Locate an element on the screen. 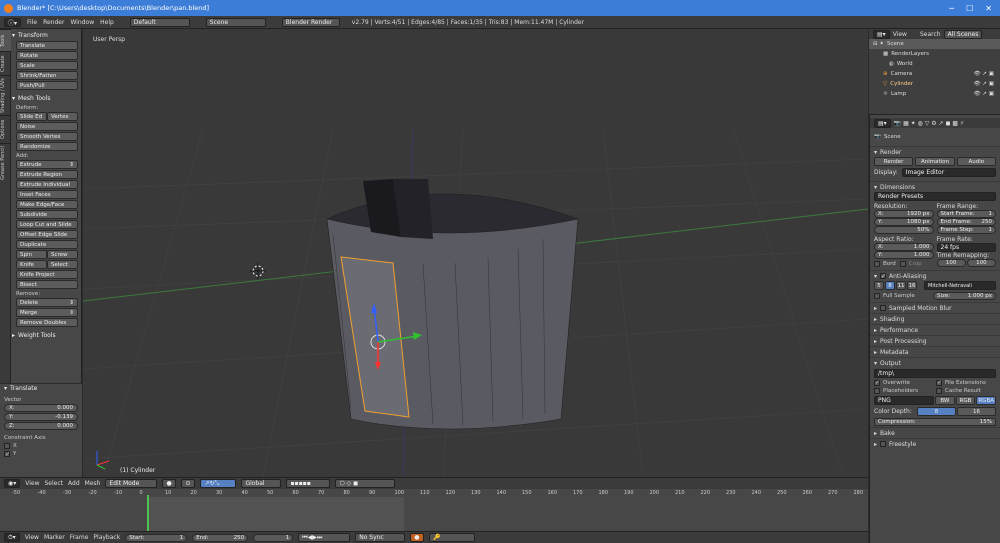 The image size is (1000, 543). randomize-button: Randomize is located at coordinates (47, 146).